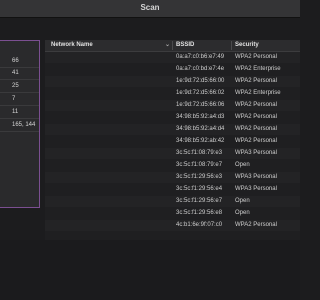  Describe the element at coordinates (14, 99) in the screenshot. I see `left-list-item-label: 7` at that location.